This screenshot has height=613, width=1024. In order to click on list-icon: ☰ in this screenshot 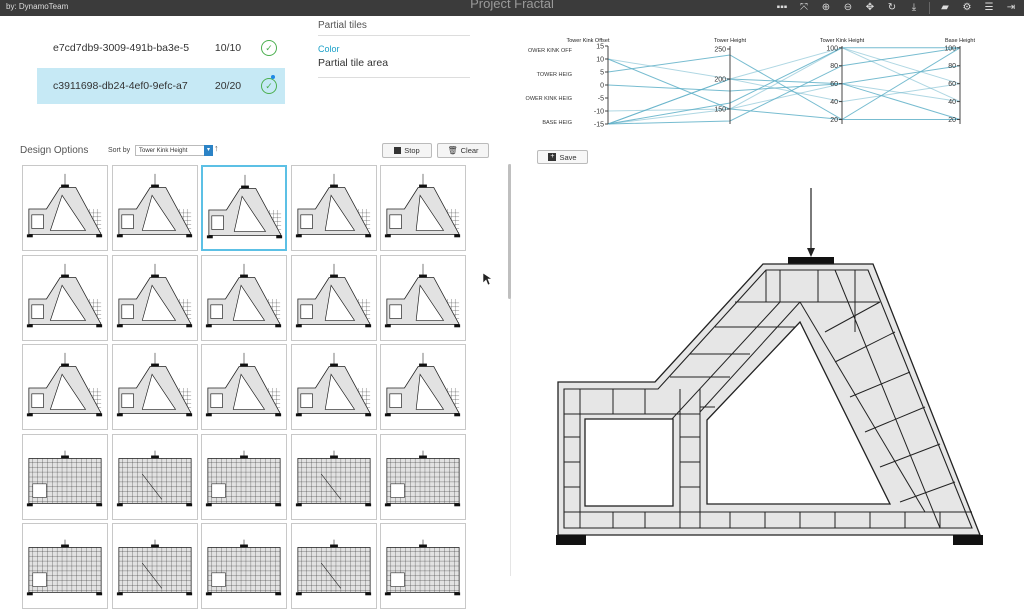, I will do `click(989, 8)`.